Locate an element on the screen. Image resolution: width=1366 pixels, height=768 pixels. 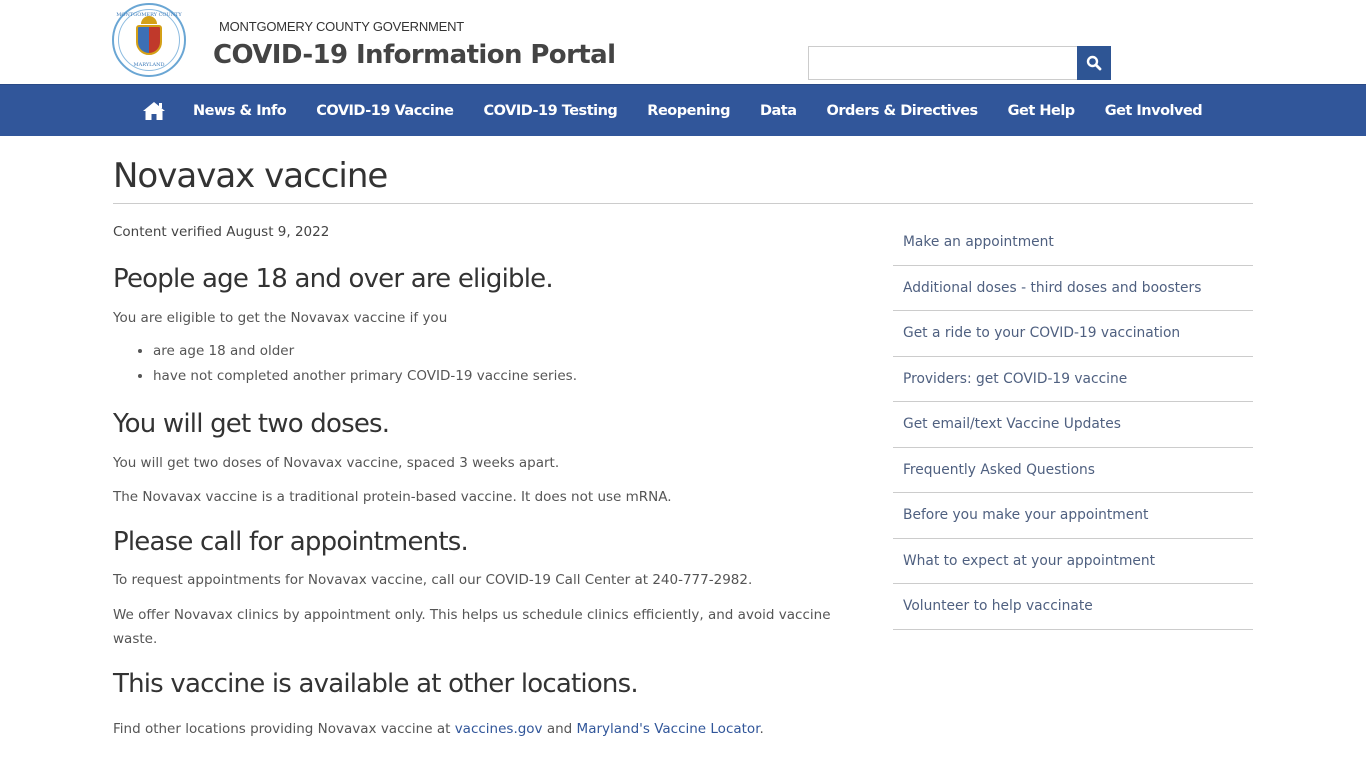
maryland-vaccine-locator-link: Maryland's Vaccine Locator is located at coordinates (668, 729).